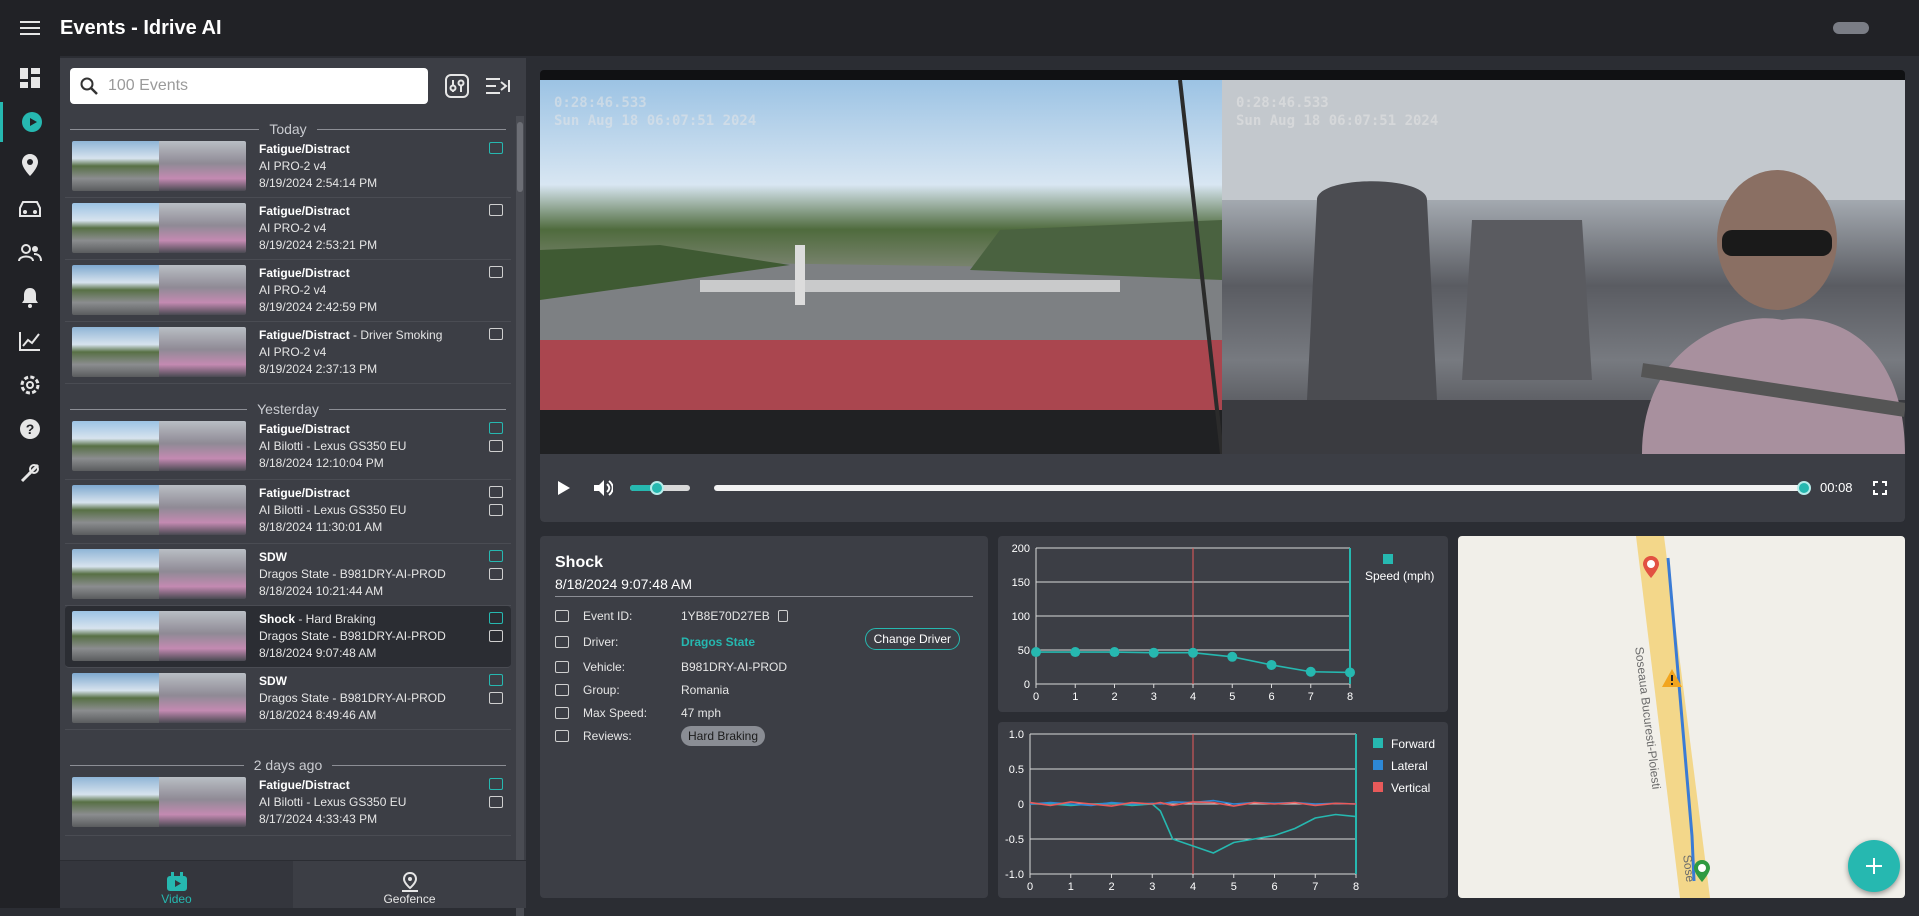  I want to click on tools-icon, so click(30, 473).